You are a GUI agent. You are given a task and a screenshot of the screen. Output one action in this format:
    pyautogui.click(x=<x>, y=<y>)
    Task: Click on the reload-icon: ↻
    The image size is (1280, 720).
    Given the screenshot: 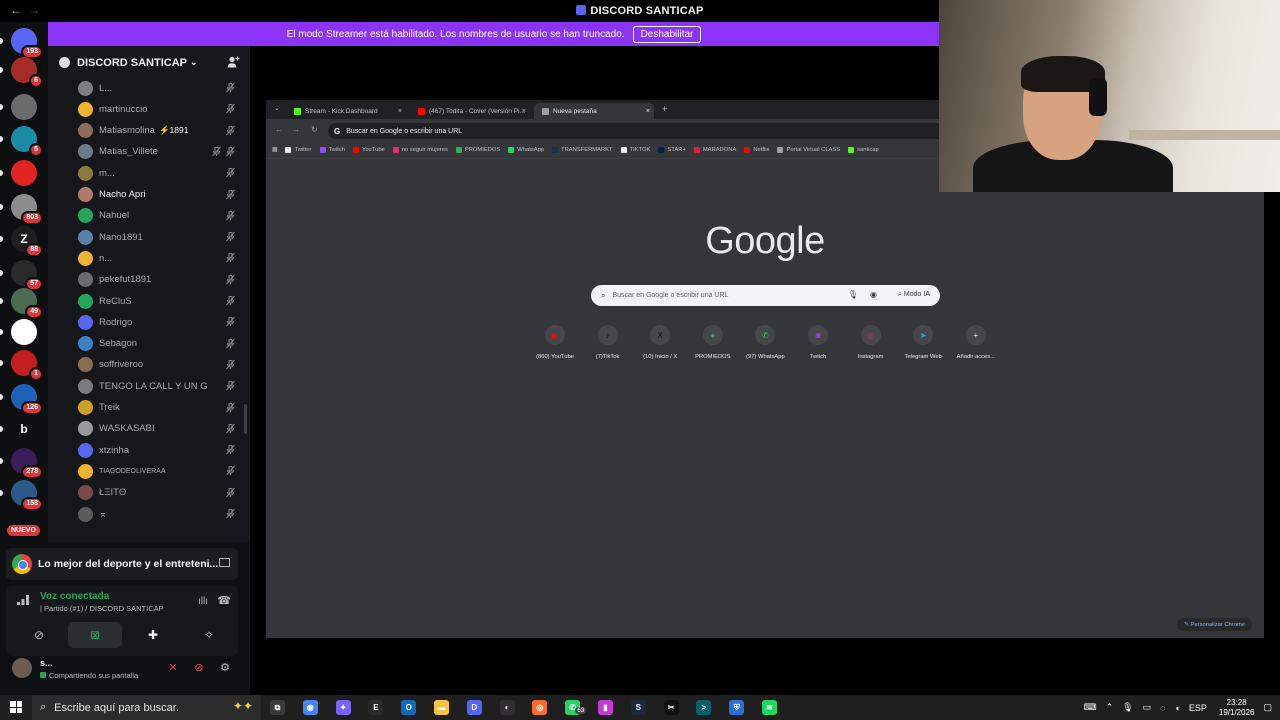 What is the action you would take?
    pyautogui.click(x=314, y=129)
    